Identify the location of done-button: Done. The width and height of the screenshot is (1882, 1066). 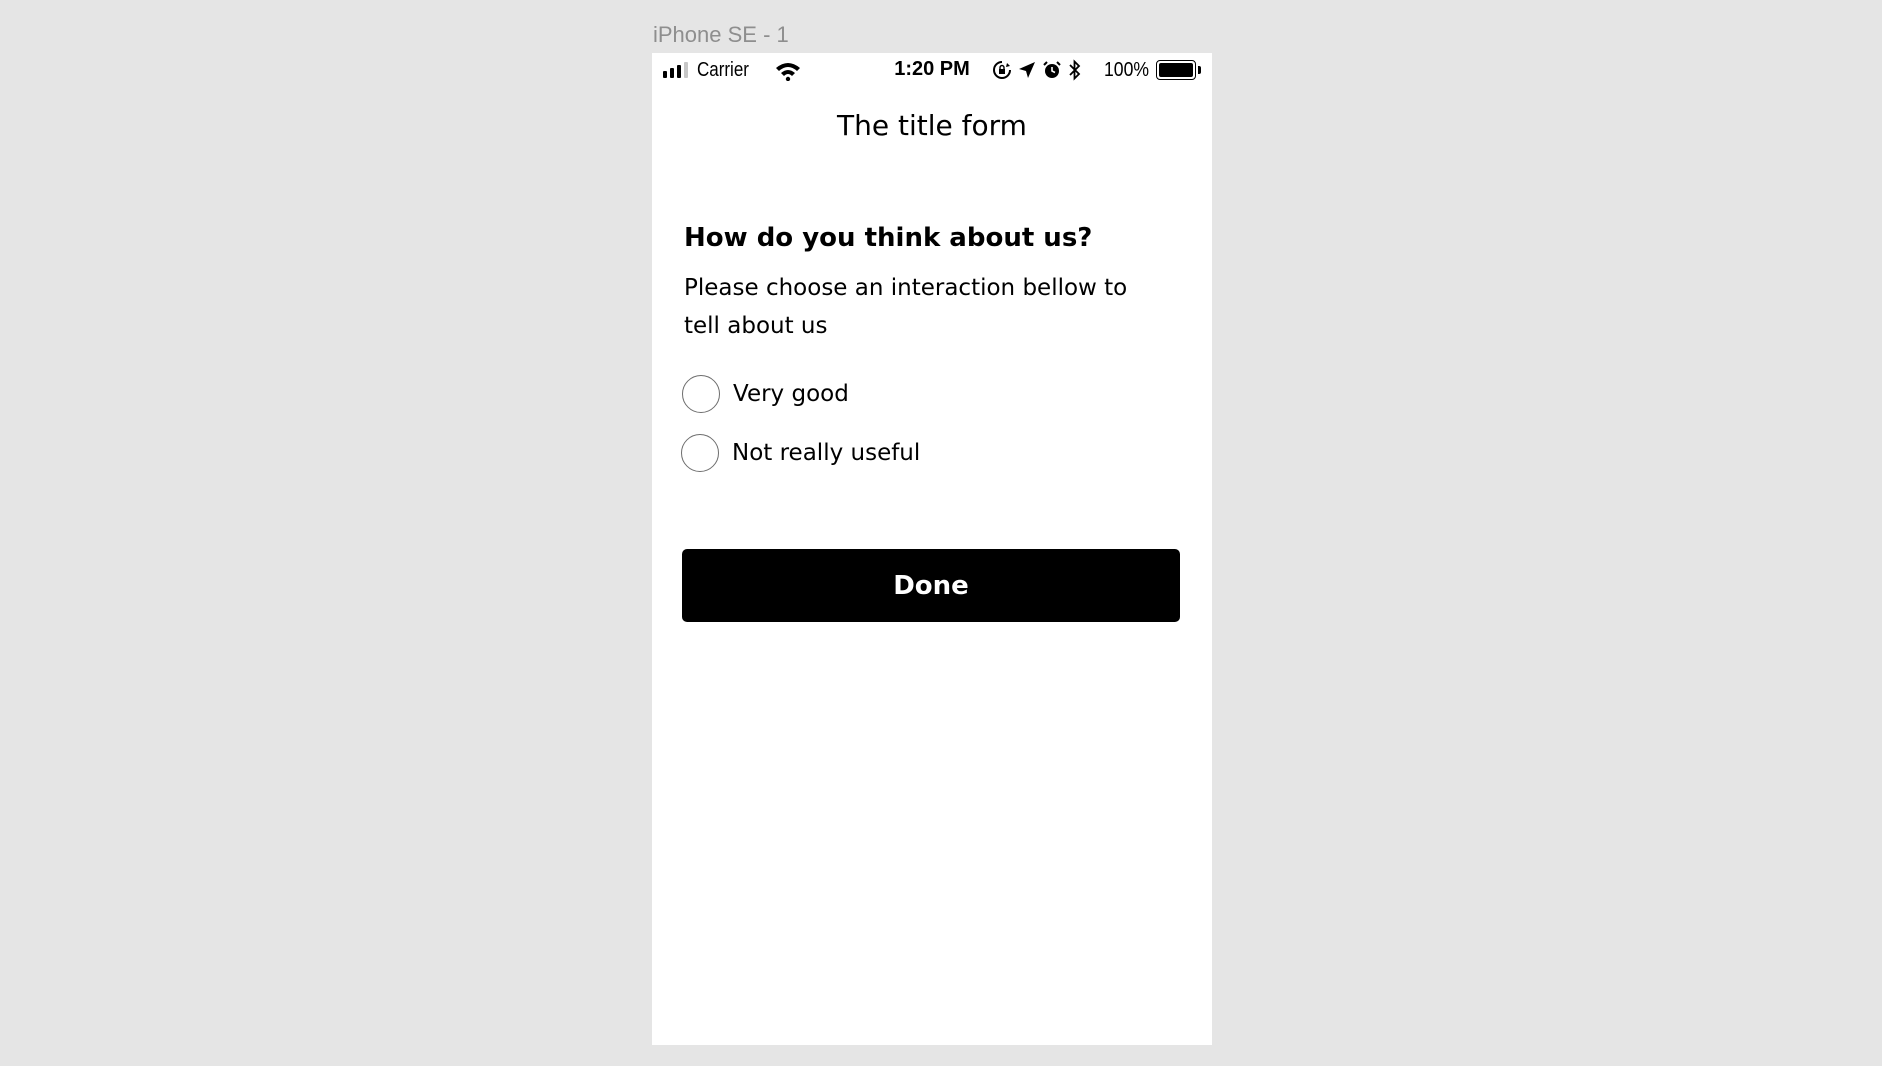
(931, 585).